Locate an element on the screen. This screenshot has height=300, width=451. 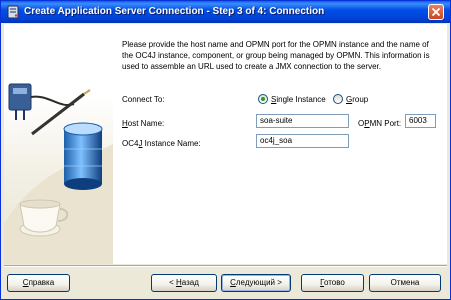
button-separator is located at coordinates (225, 266).